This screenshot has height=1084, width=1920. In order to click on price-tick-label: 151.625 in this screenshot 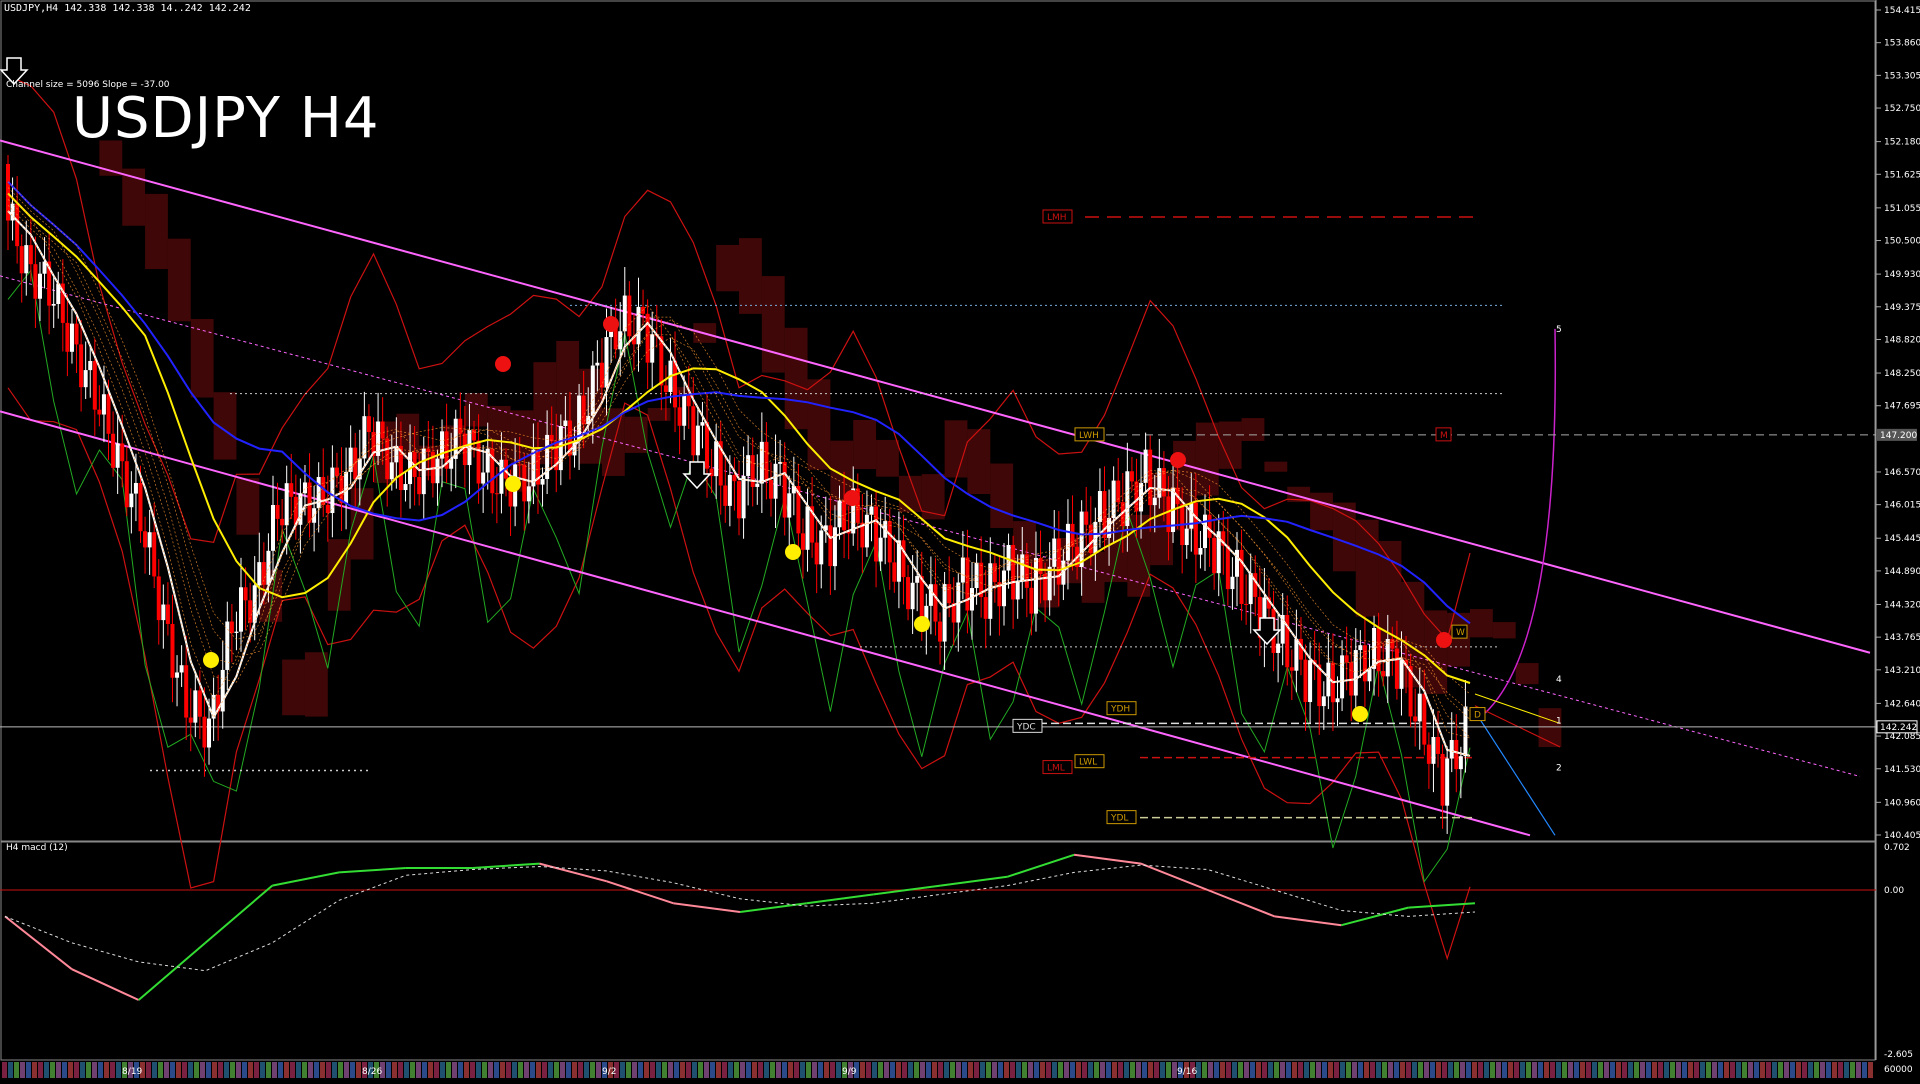, I will do `click(1902, 175)`.